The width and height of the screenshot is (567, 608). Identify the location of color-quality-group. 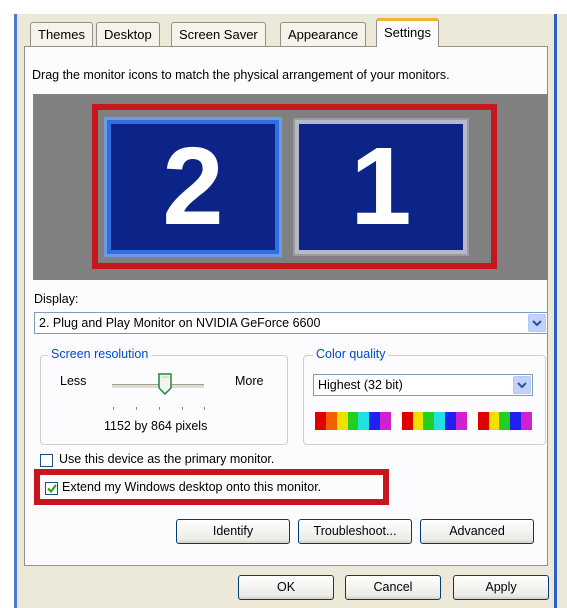
(424, 400).